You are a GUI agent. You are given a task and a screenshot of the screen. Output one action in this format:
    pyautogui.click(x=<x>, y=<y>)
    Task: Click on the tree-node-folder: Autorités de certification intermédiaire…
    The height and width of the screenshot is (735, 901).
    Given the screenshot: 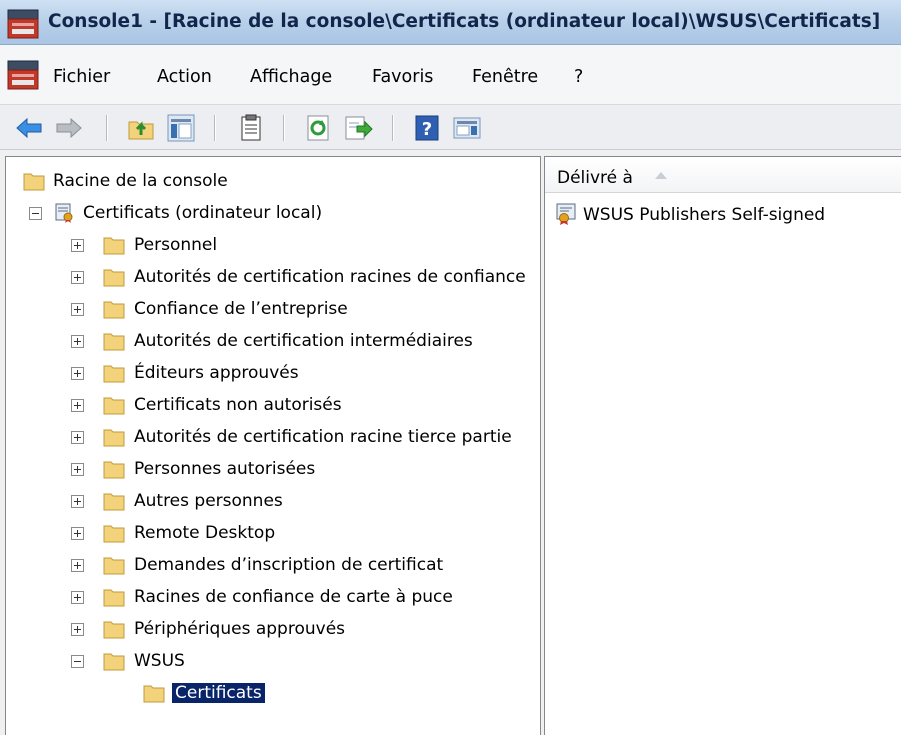 What is the action you would take?
    pyautogui.click(x=273, y=341)
    